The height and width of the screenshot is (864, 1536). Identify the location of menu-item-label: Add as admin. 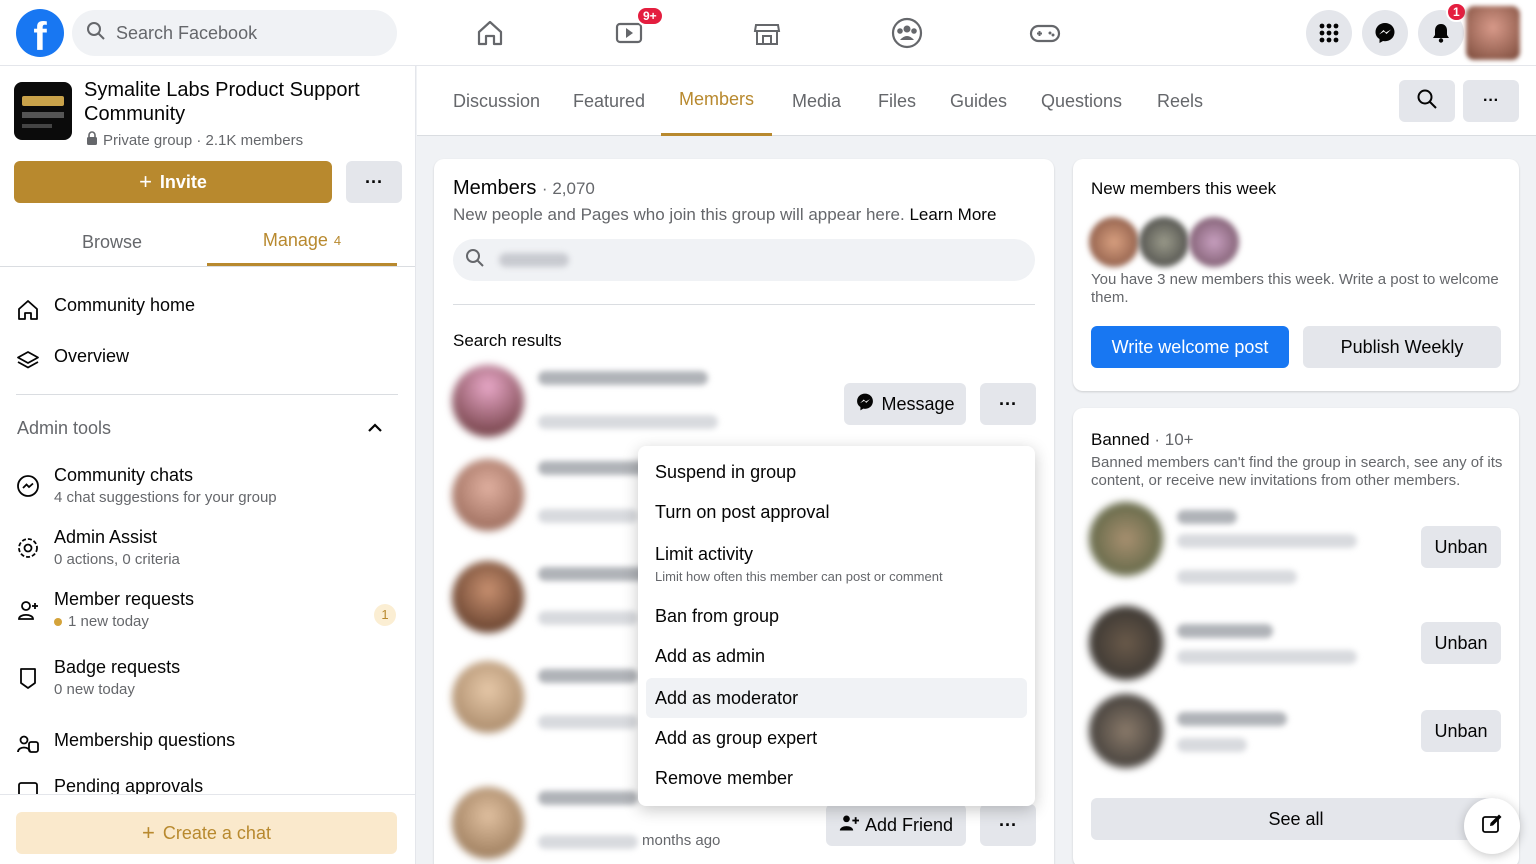
(710, 655).